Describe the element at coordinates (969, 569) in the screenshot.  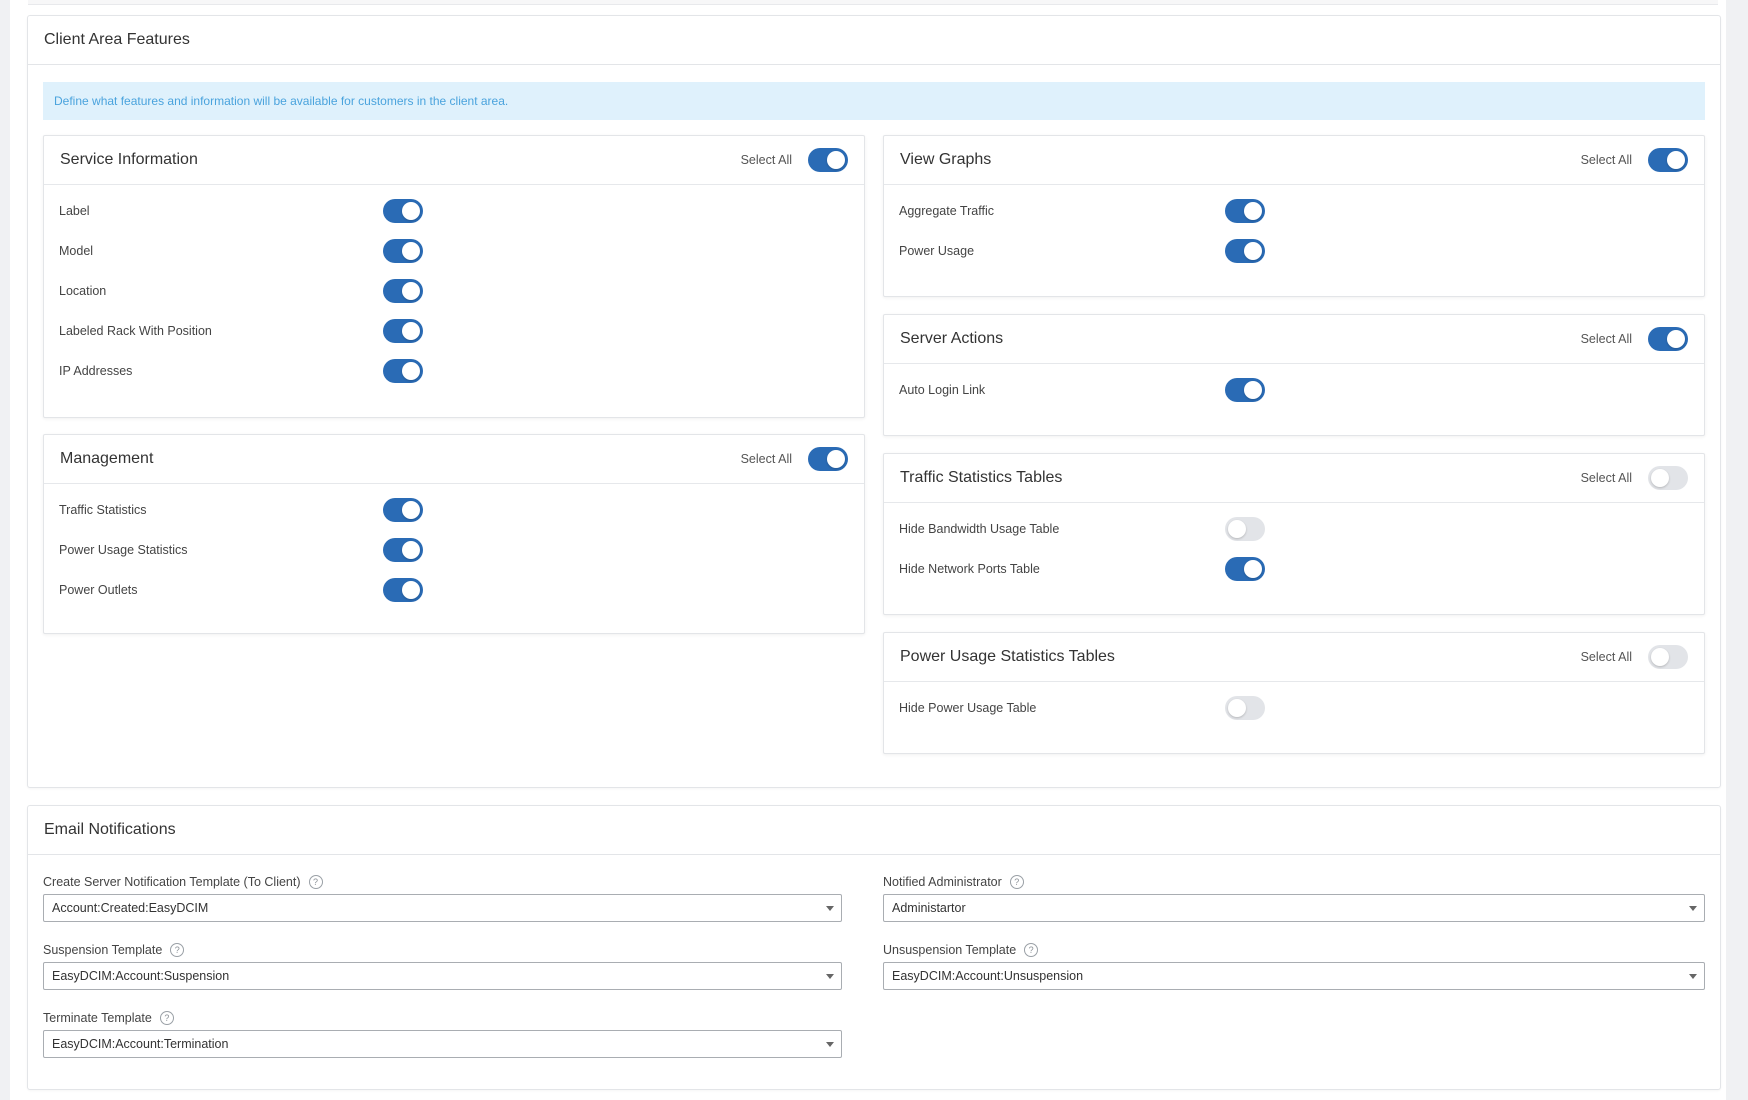
I see `option-label: Hide Network Ports Table` at that location.